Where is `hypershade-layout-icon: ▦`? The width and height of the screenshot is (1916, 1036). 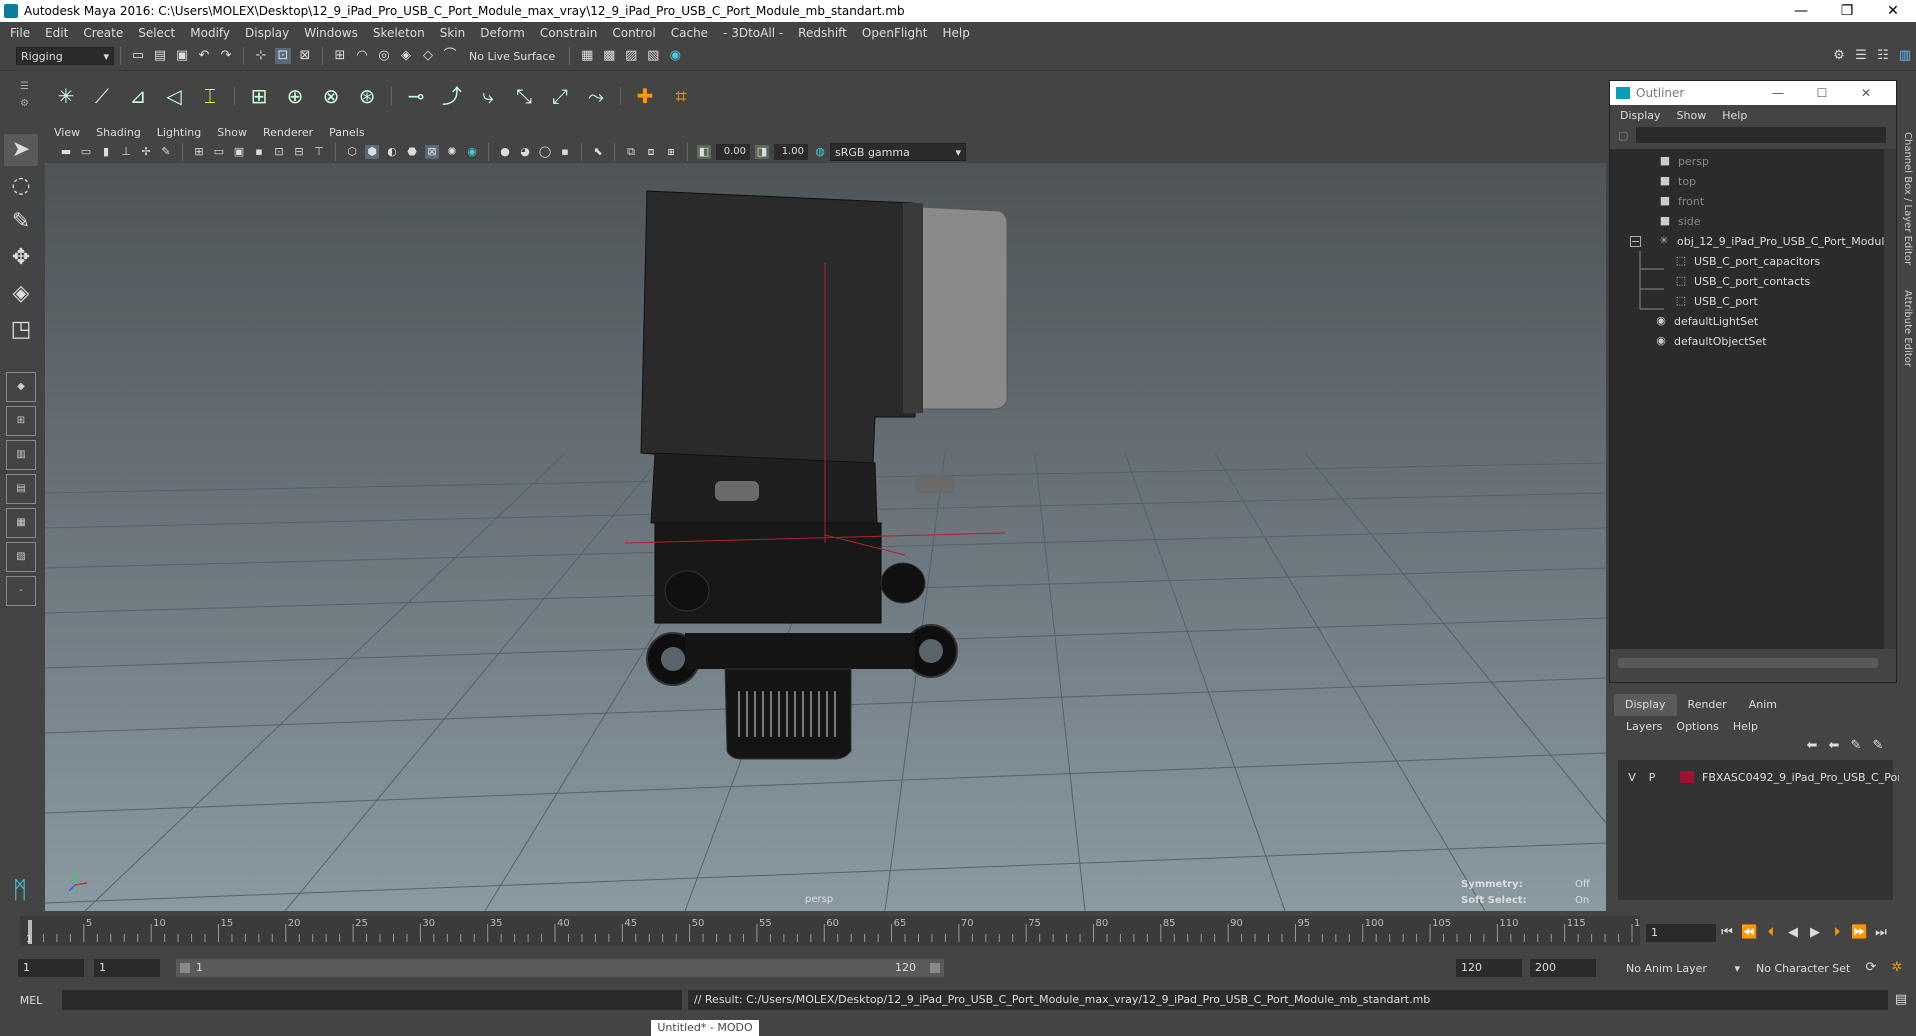
hypershade-layout-icon: ▦ is located at coordinates (21, 523).